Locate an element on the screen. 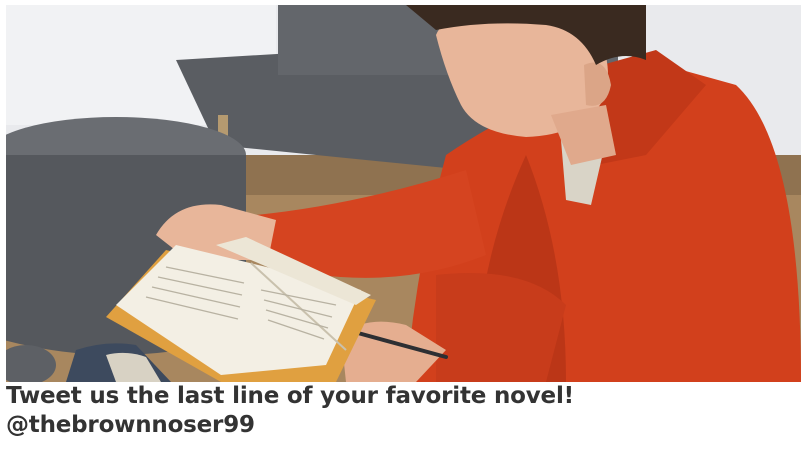 Image resolution: width=808 pixels, height=449 pixels. twitter-handle: @thebrownnoser99 is located at coordinates (130, 425).